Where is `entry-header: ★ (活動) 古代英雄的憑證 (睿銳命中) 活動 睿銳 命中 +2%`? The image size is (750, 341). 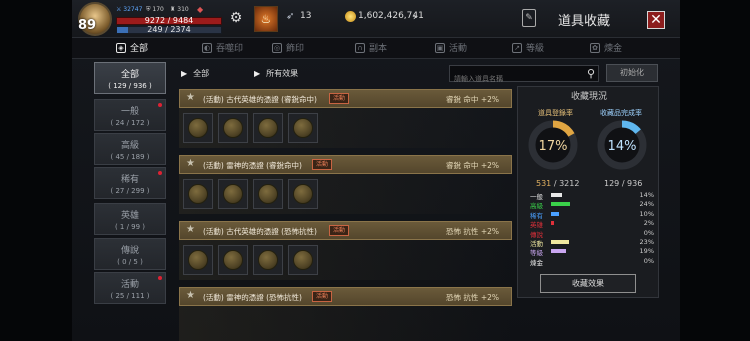
entry-header: ★ (活動) 古代英雄的憑證 (睿銳命中) 活動 睿銳 命中 +2% is located at coordinates (345, 98).